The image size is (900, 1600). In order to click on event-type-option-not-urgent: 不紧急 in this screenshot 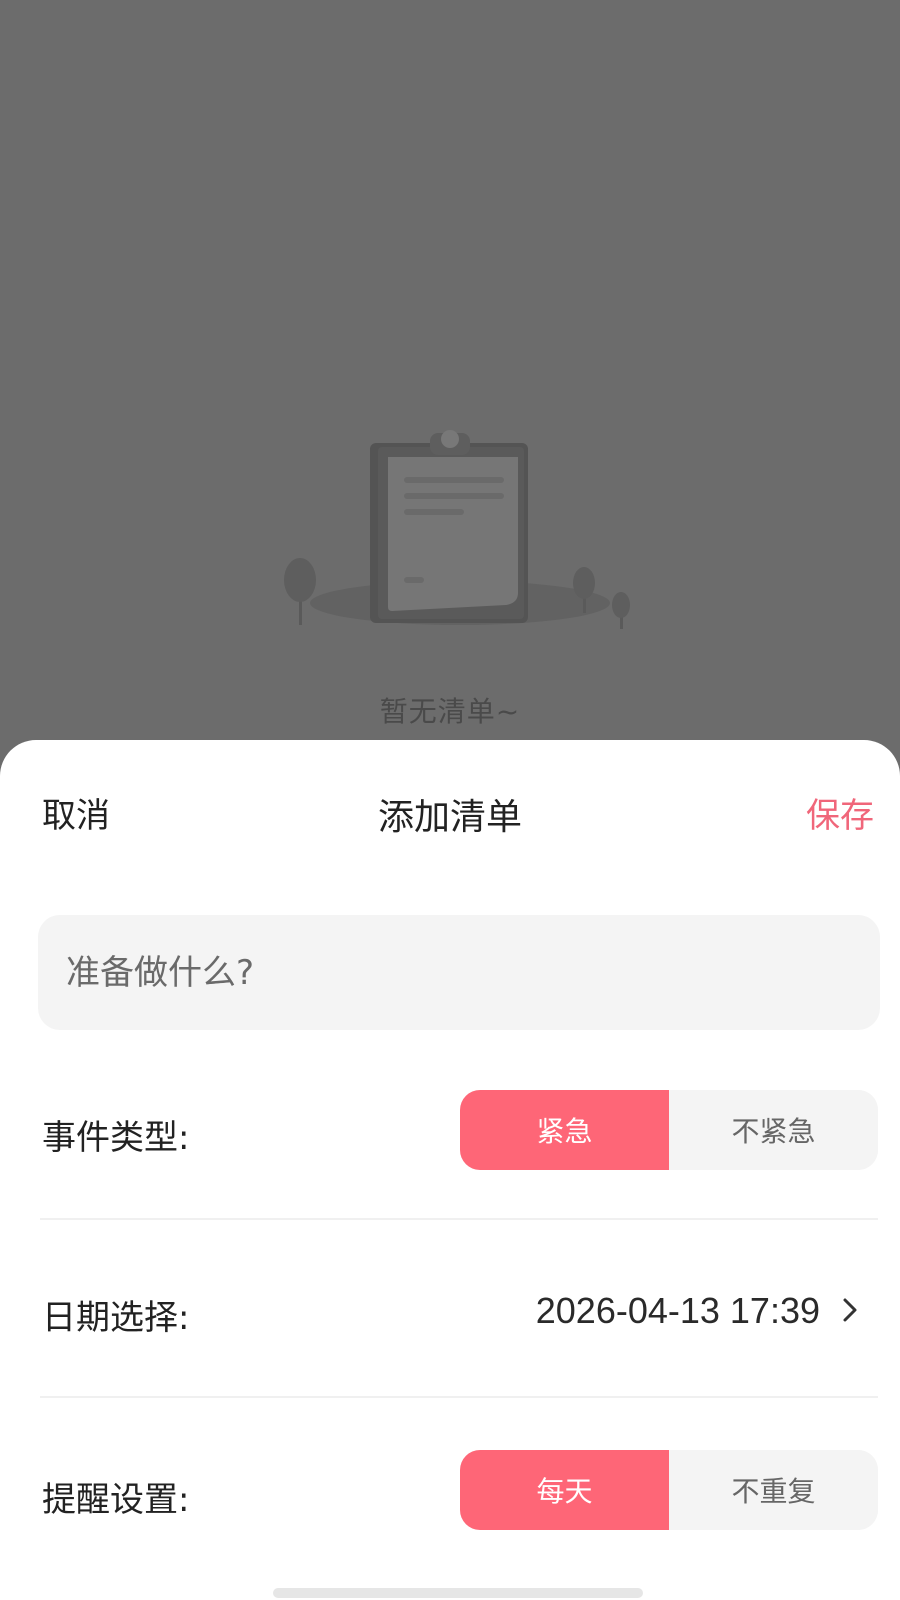, I will do `click(773, 1130)`.